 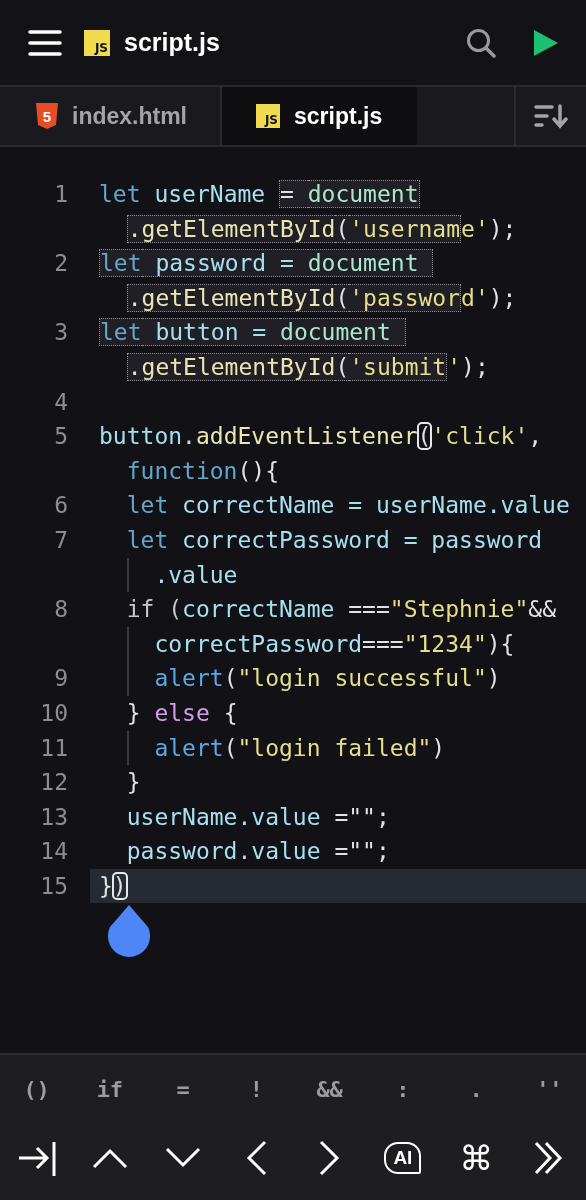 I want to click on line-number: 13, so click(x=54, y=817).